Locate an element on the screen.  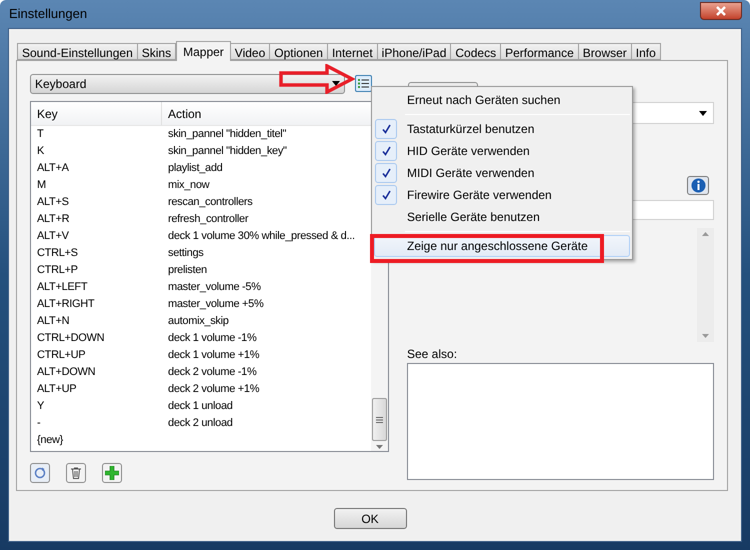
table-cell-text: ALT+DOWN is located at coordinates (66, 372).